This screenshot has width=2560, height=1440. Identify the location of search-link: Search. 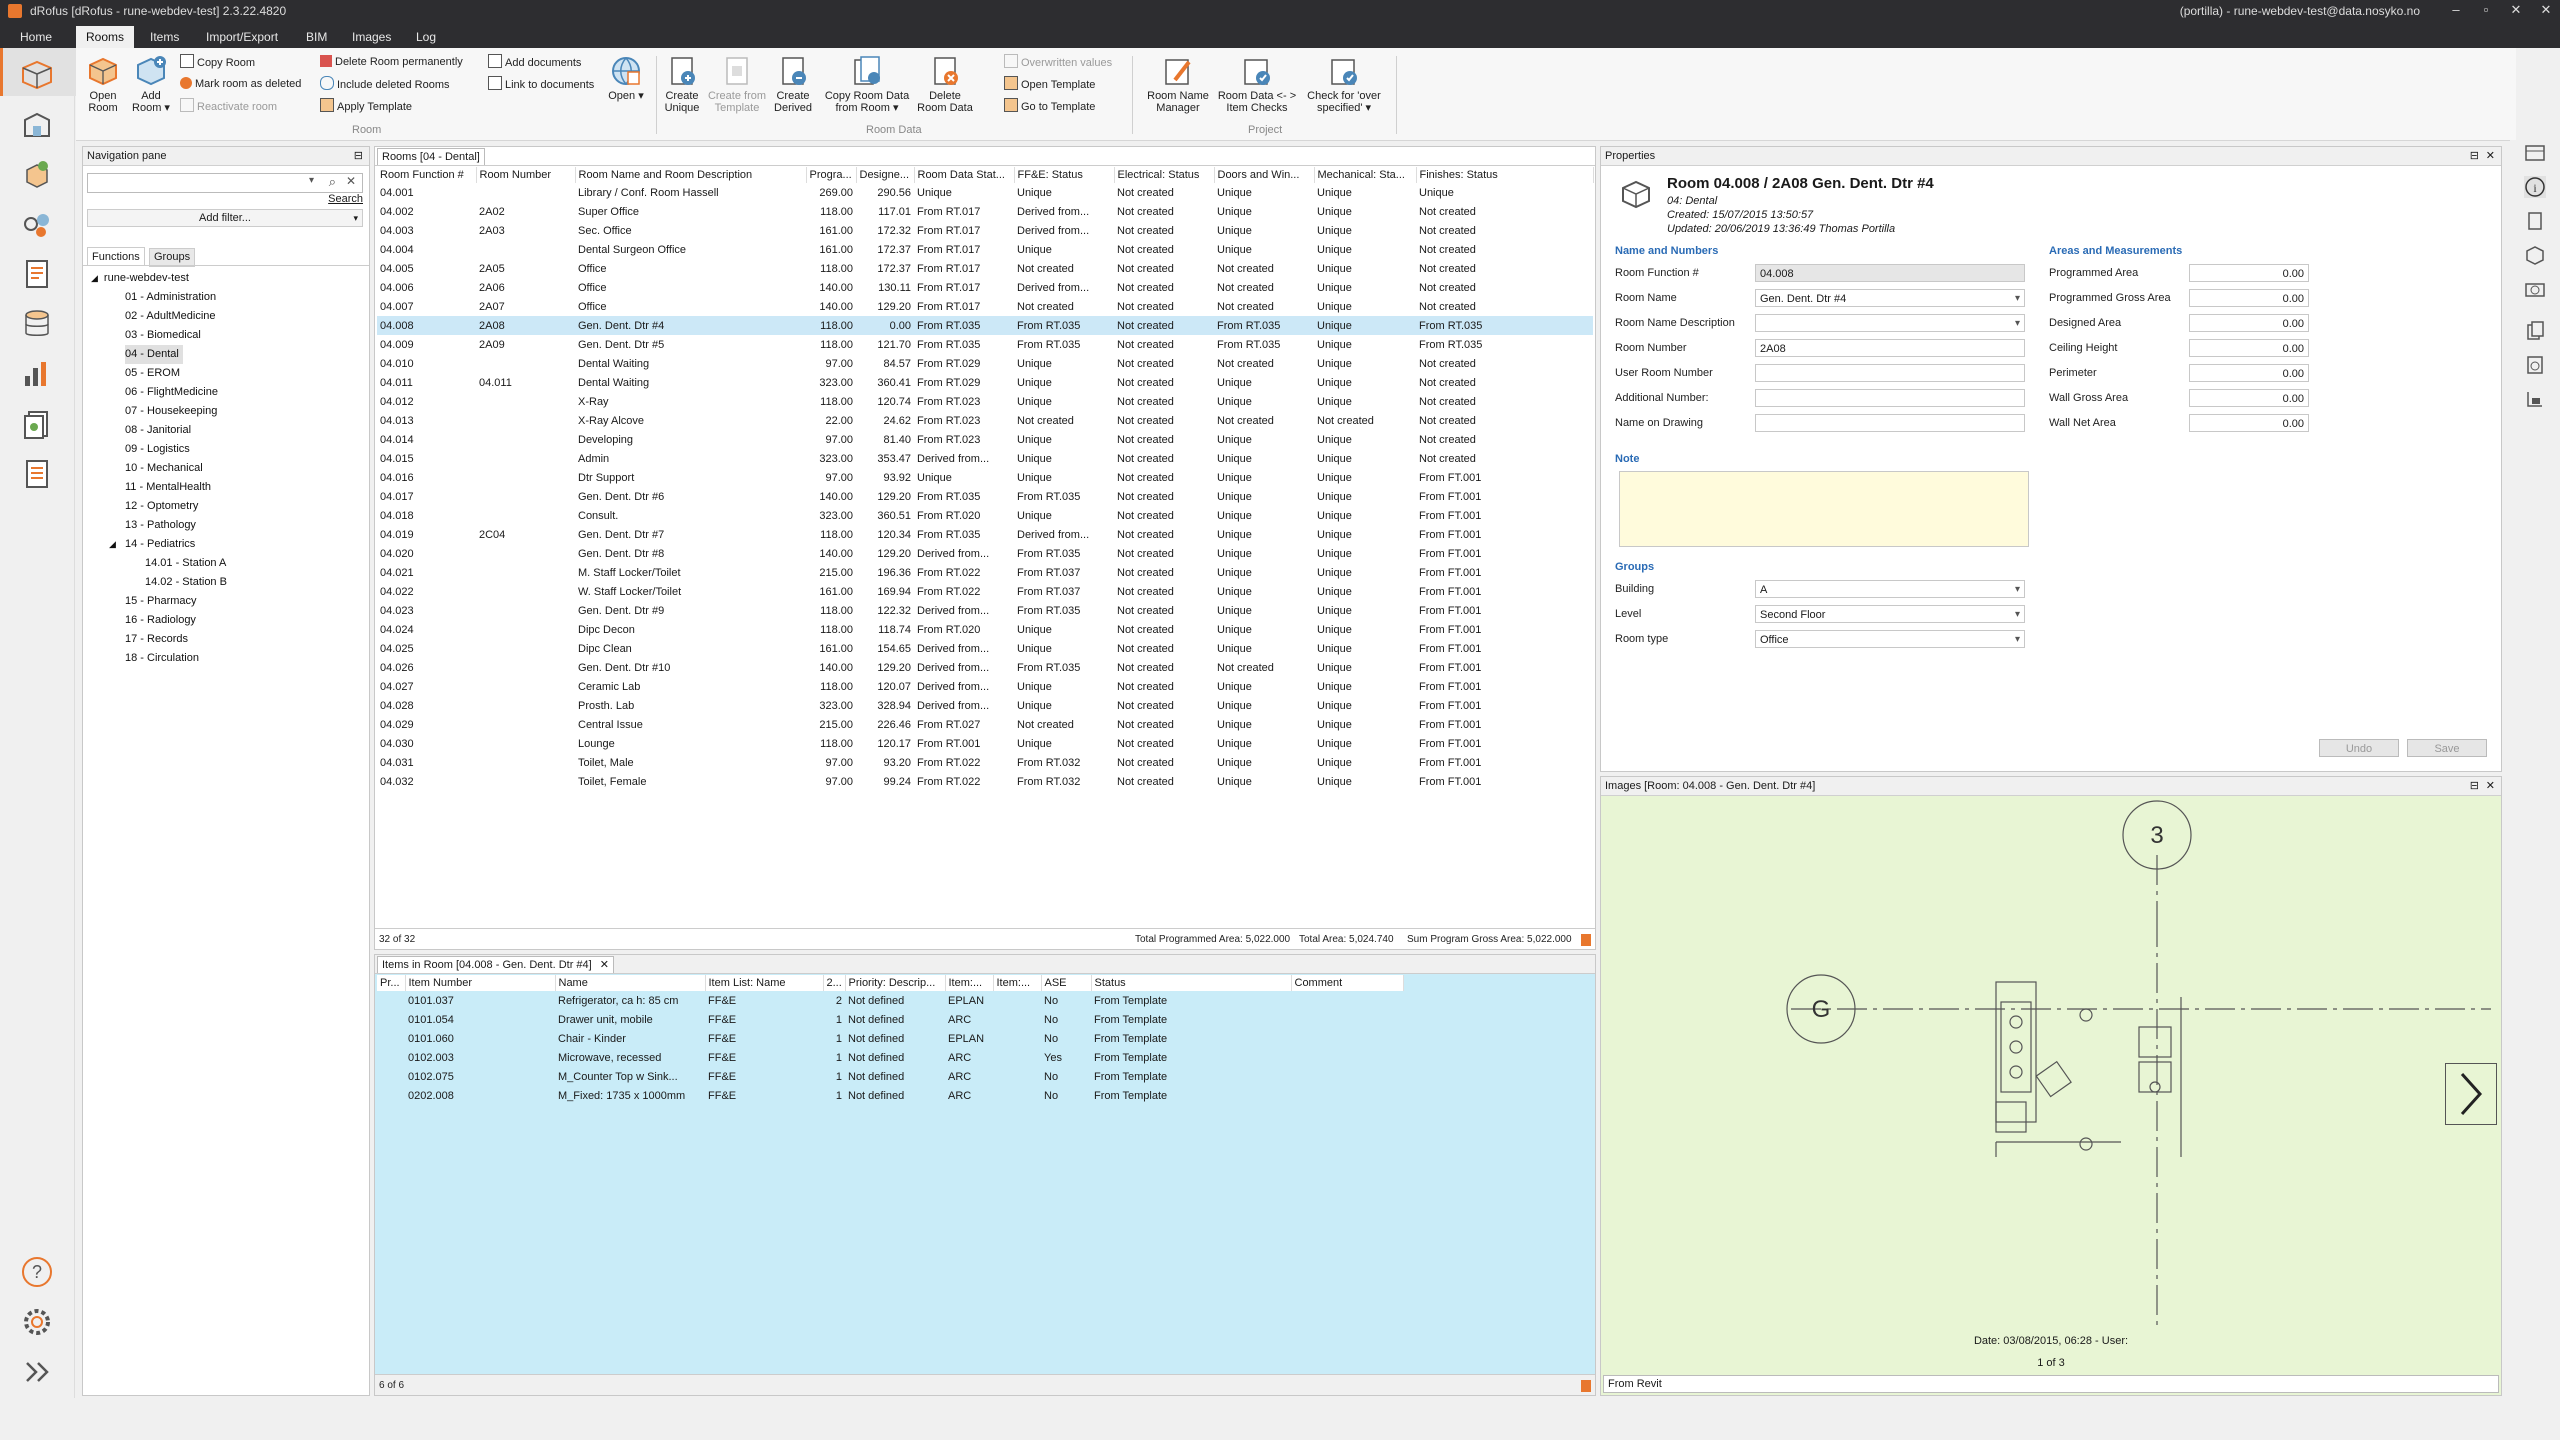
(345, 199).